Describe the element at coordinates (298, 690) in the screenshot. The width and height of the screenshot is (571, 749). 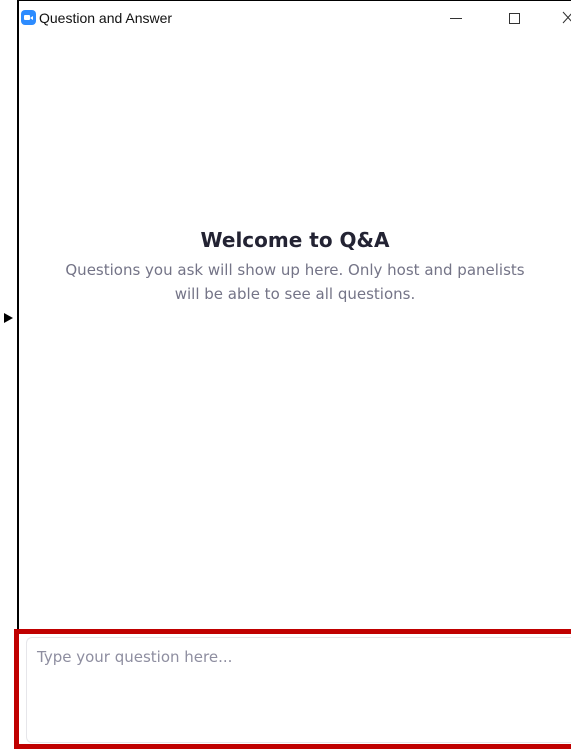
I see `question-input` at that location.